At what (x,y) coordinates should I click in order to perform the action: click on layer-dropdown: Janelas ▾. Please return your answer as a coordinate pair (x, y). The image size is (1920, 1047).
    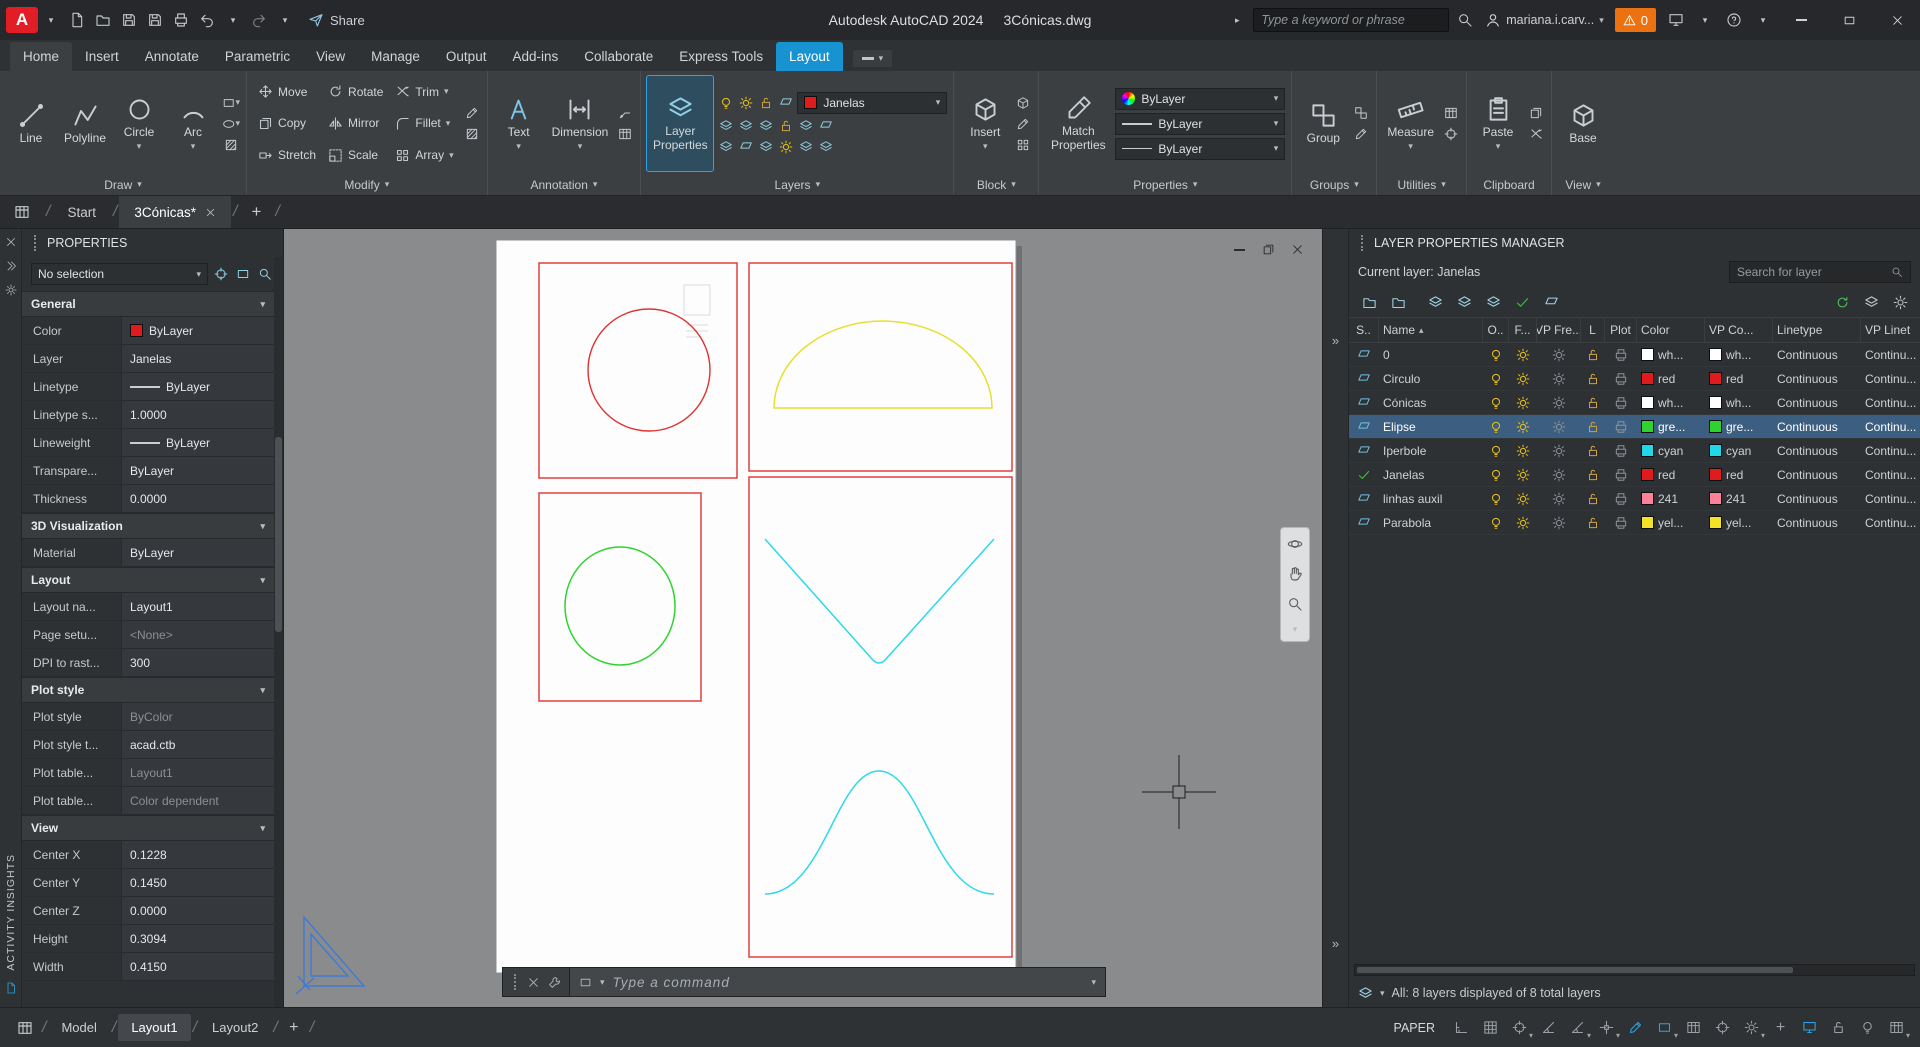
    Looking at the image, I should click on (872, 102).